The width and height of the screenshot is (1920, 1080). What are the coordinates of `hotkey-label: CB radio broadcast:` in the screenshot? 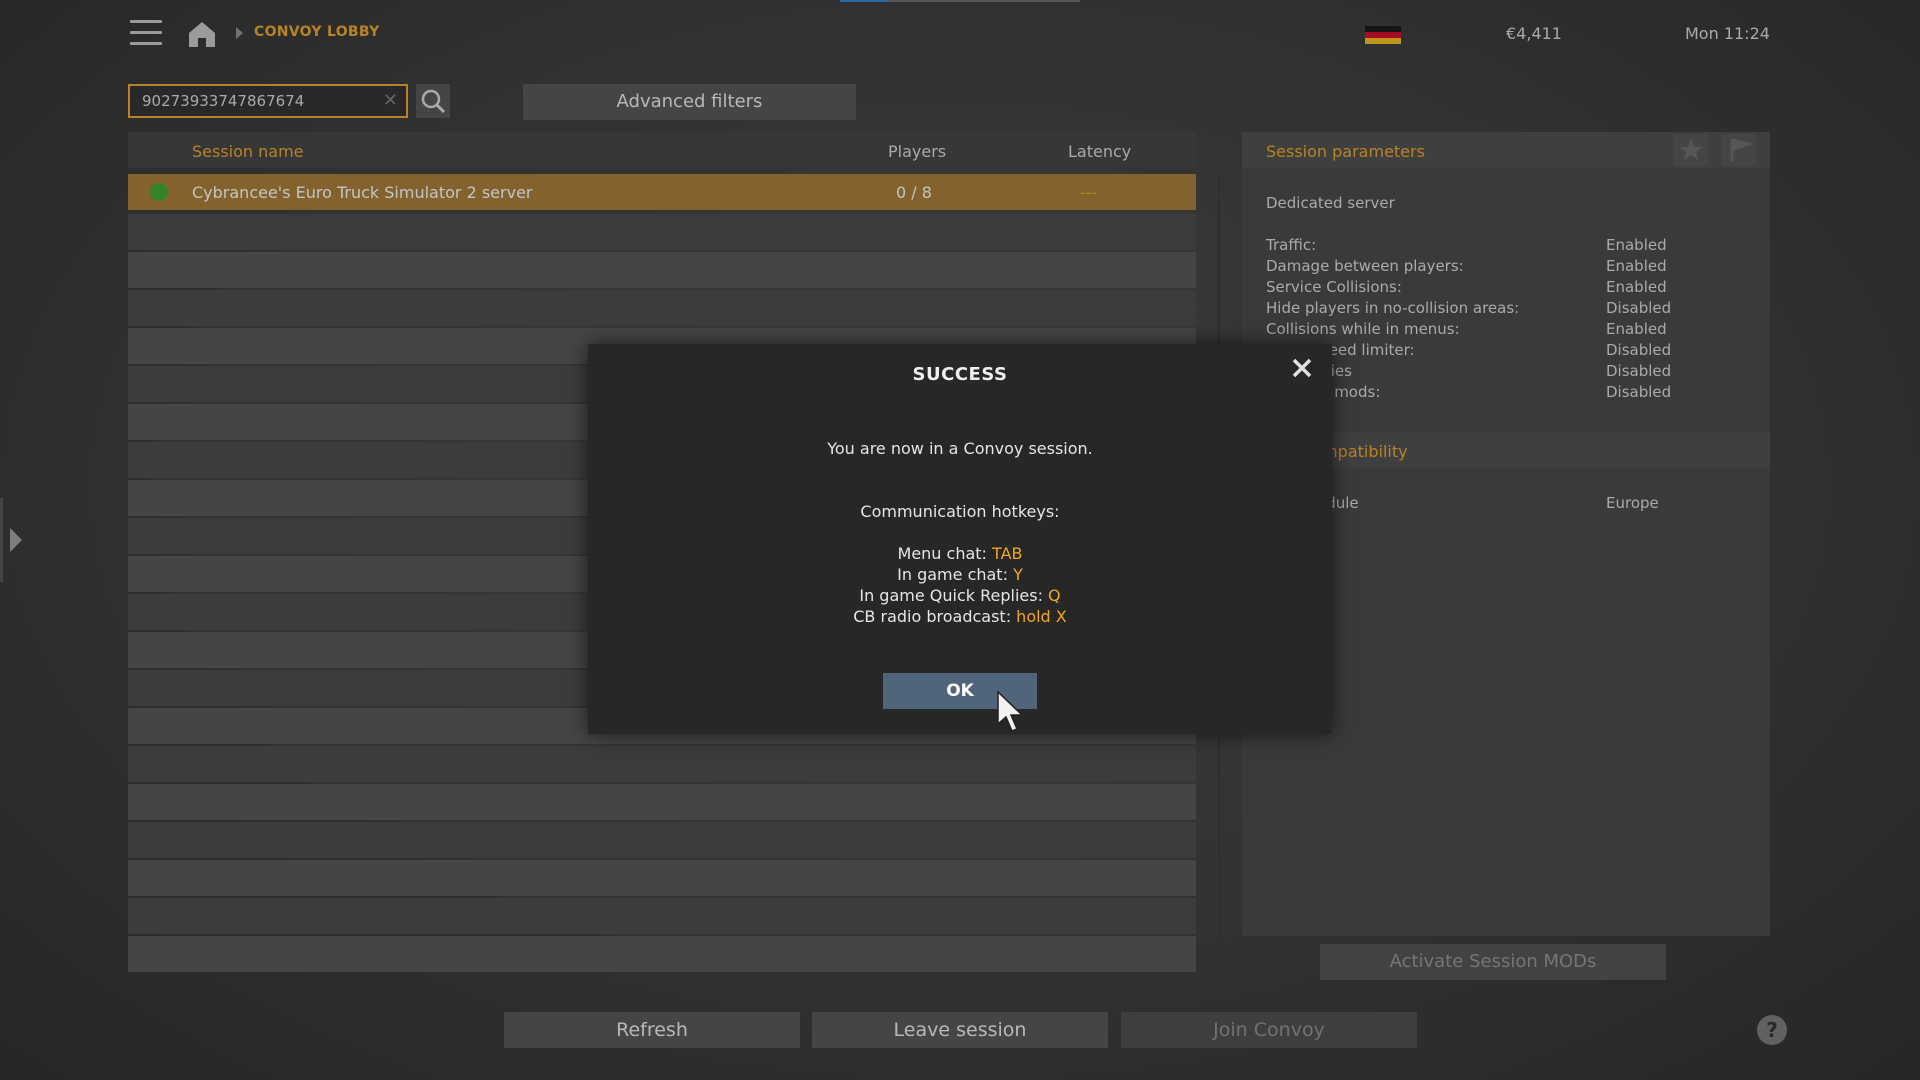 It's located at (935, 616).